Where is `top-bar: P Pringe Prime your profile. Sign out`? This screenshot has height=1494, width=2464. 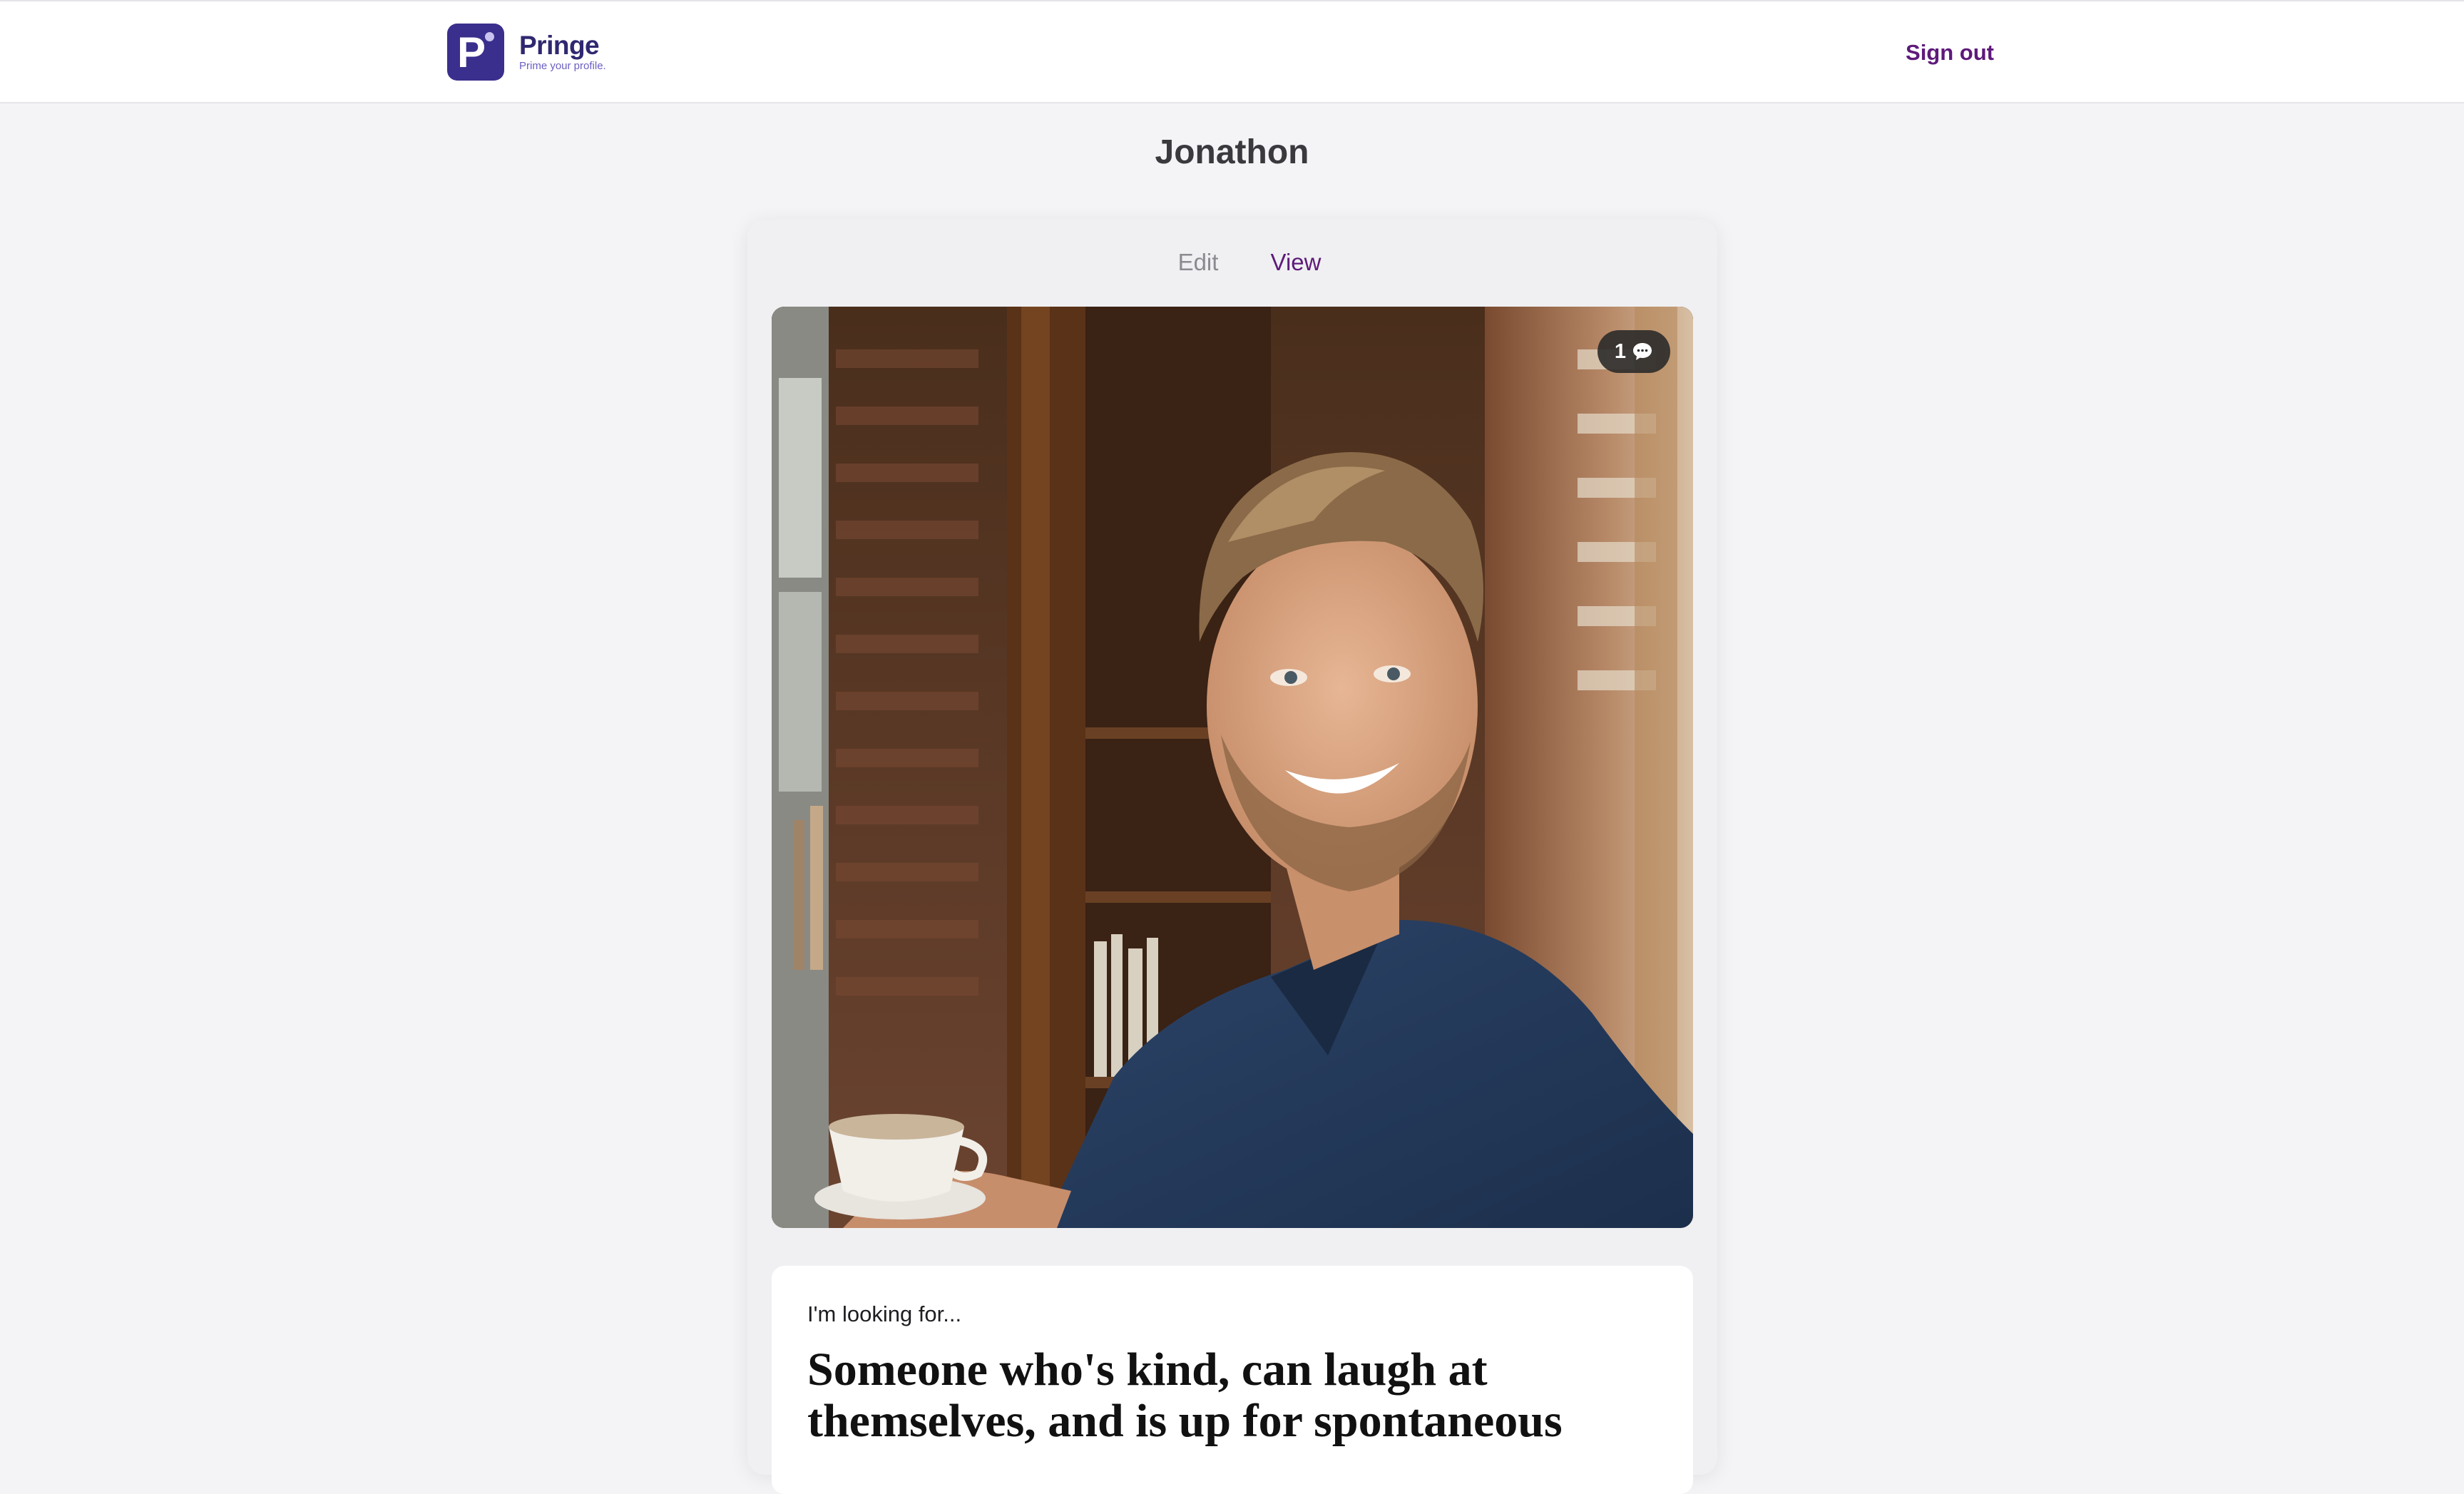 top-bar: P Pringe Prime your profile. Sign out is located at coordinates (1232, 51).